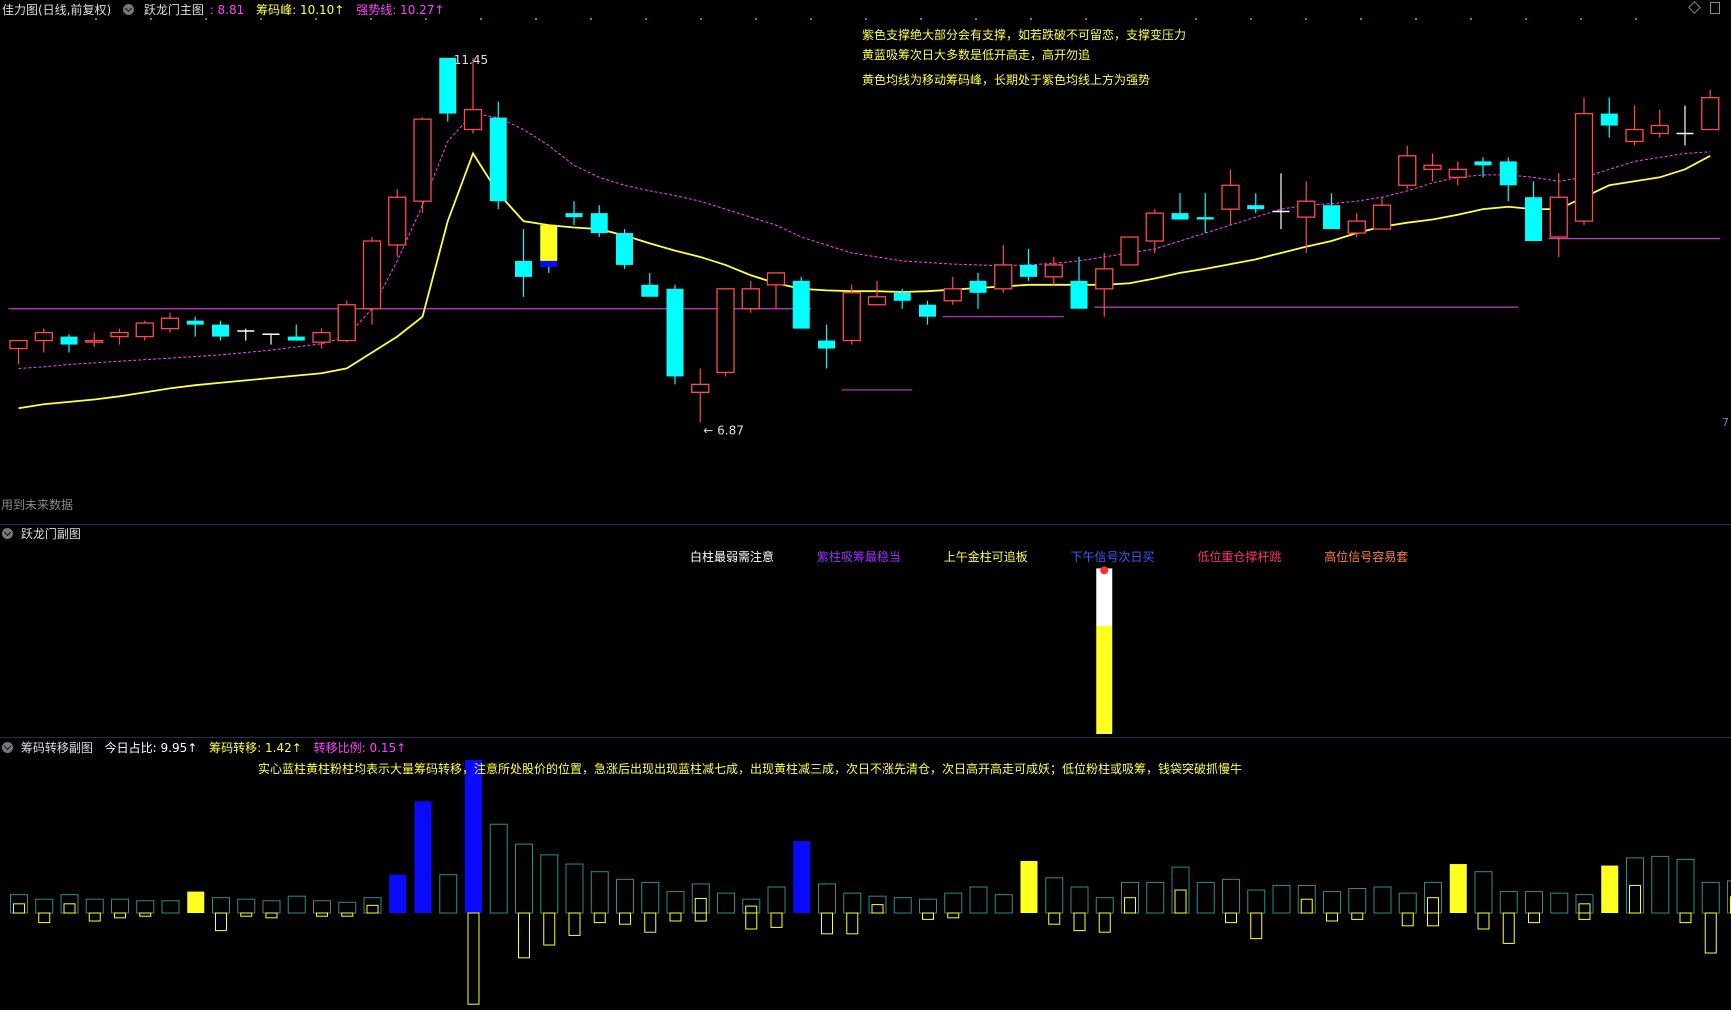 This screenshot has height=1010, width=1731. Describe the element at coordinates (360, 748) in the screenshot. I see `transfer-ratio-value: 转移比例: 0.15↑` at that location.